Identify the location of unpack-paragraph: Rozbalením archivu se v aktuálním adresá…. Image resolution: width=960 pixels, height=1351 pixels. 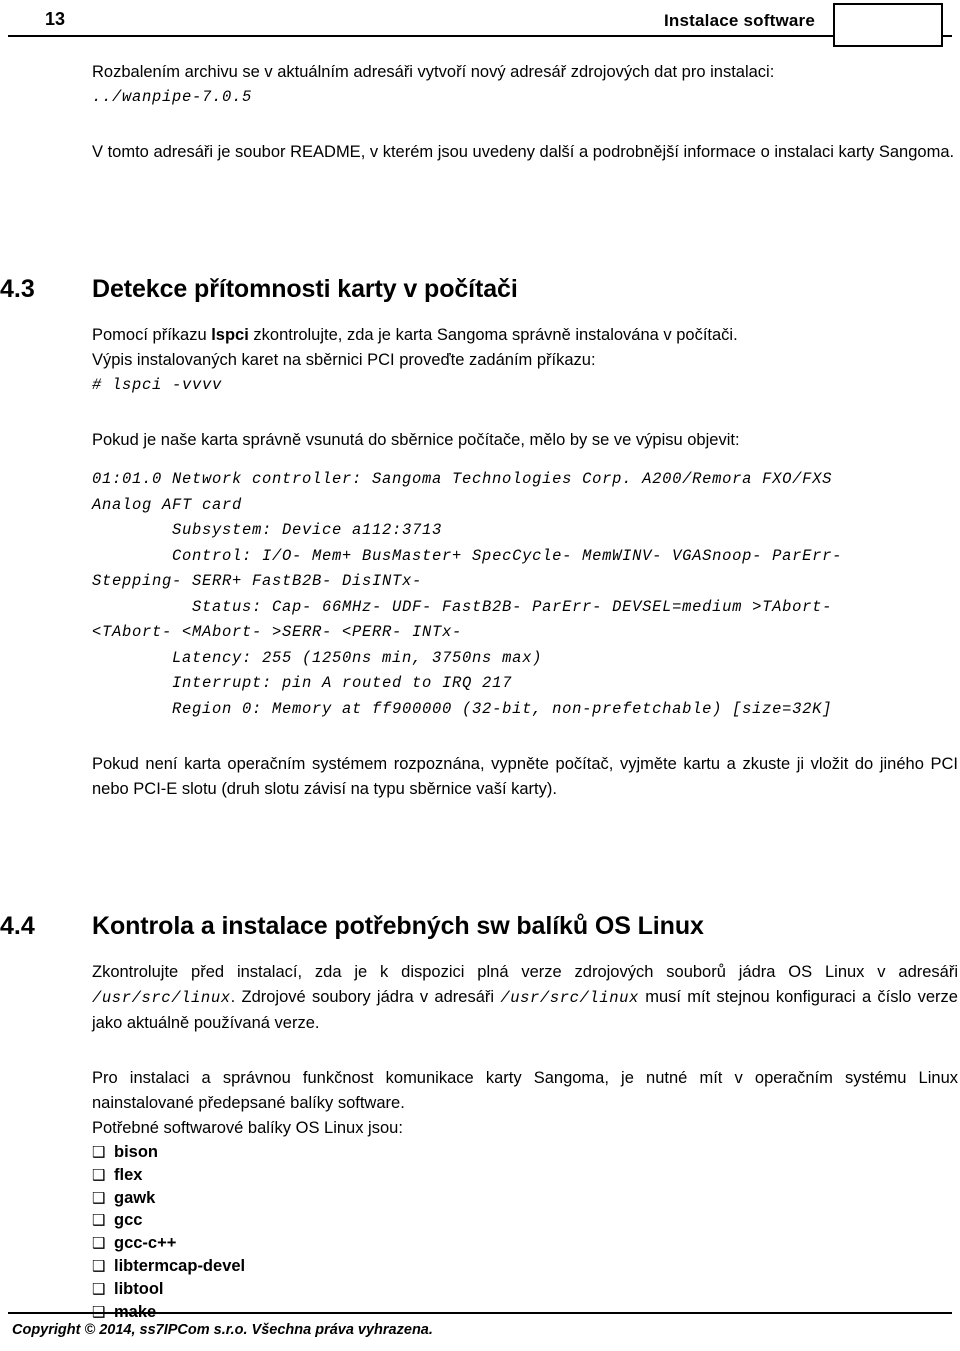
(433, 72).